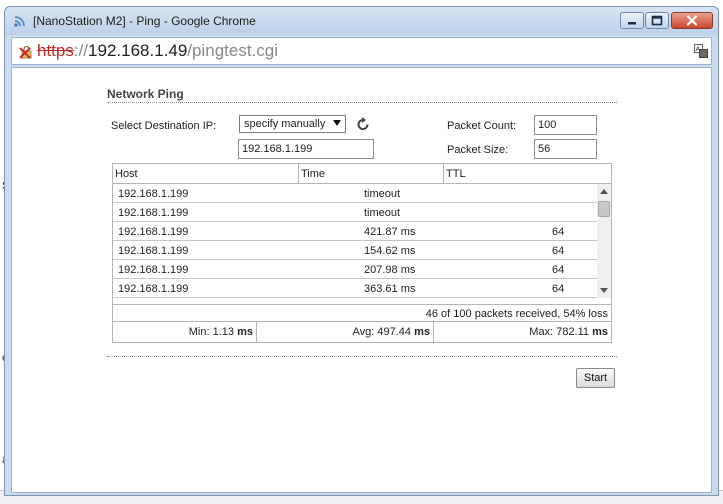 The width and height of the screenshot is (723, 504). Describe the element at coordinates (223, 332) in the screenshot. I see `stat-min-value: 1.13` at that location.